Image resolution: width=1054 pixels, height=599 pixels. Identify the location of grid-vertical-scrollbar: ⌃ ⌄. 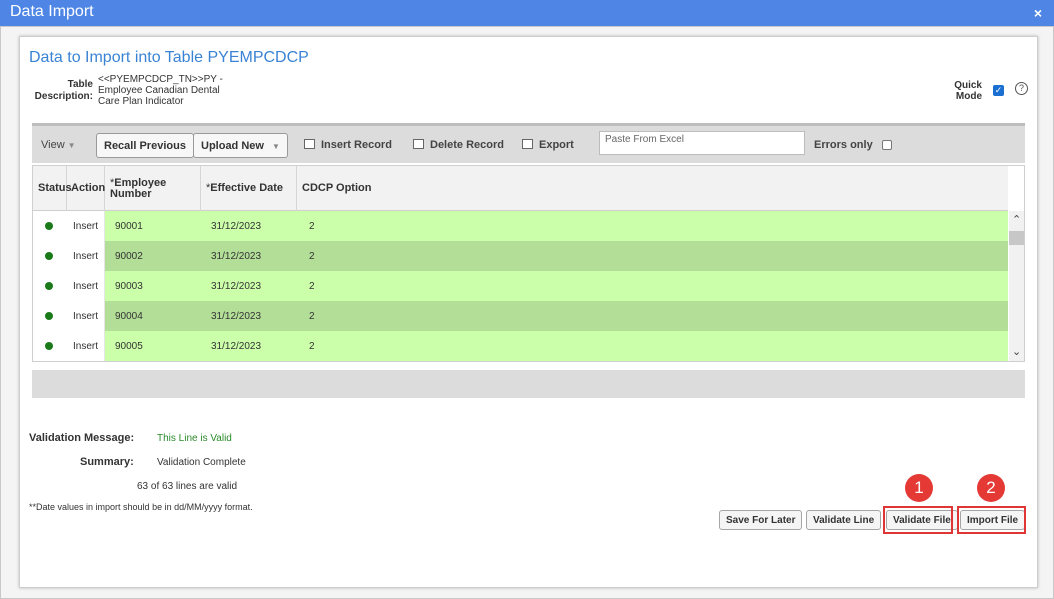
(1016, 286).